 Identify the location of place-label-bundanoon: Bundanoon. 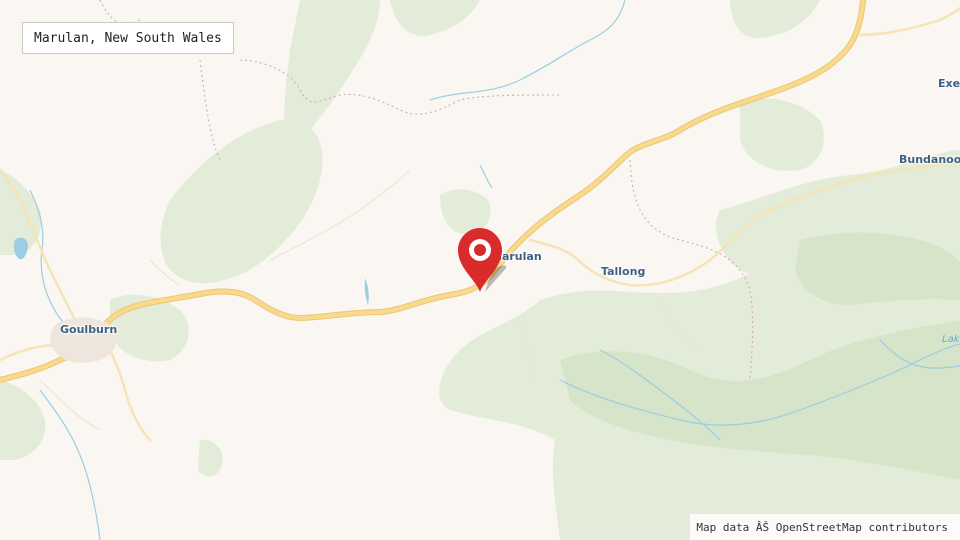
(929, 159).